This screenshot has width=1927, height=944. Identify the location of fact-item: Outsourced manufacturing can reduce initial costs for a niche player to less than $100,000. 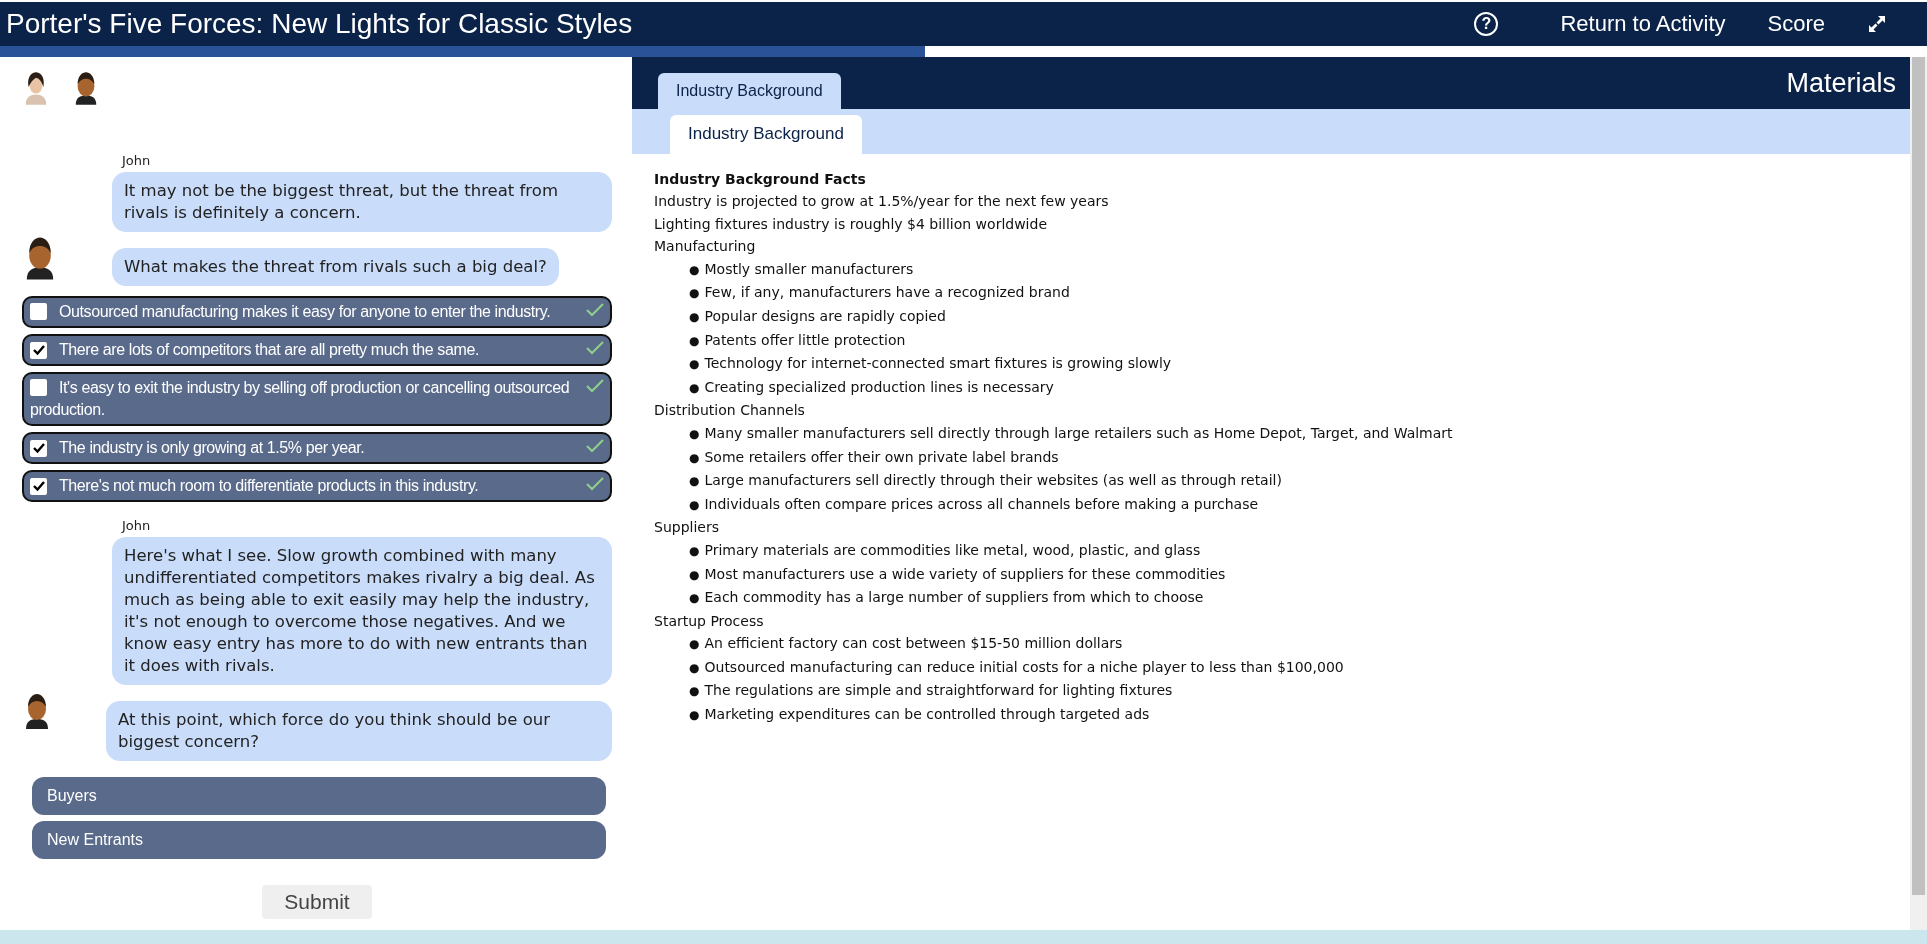
(1024, 666).